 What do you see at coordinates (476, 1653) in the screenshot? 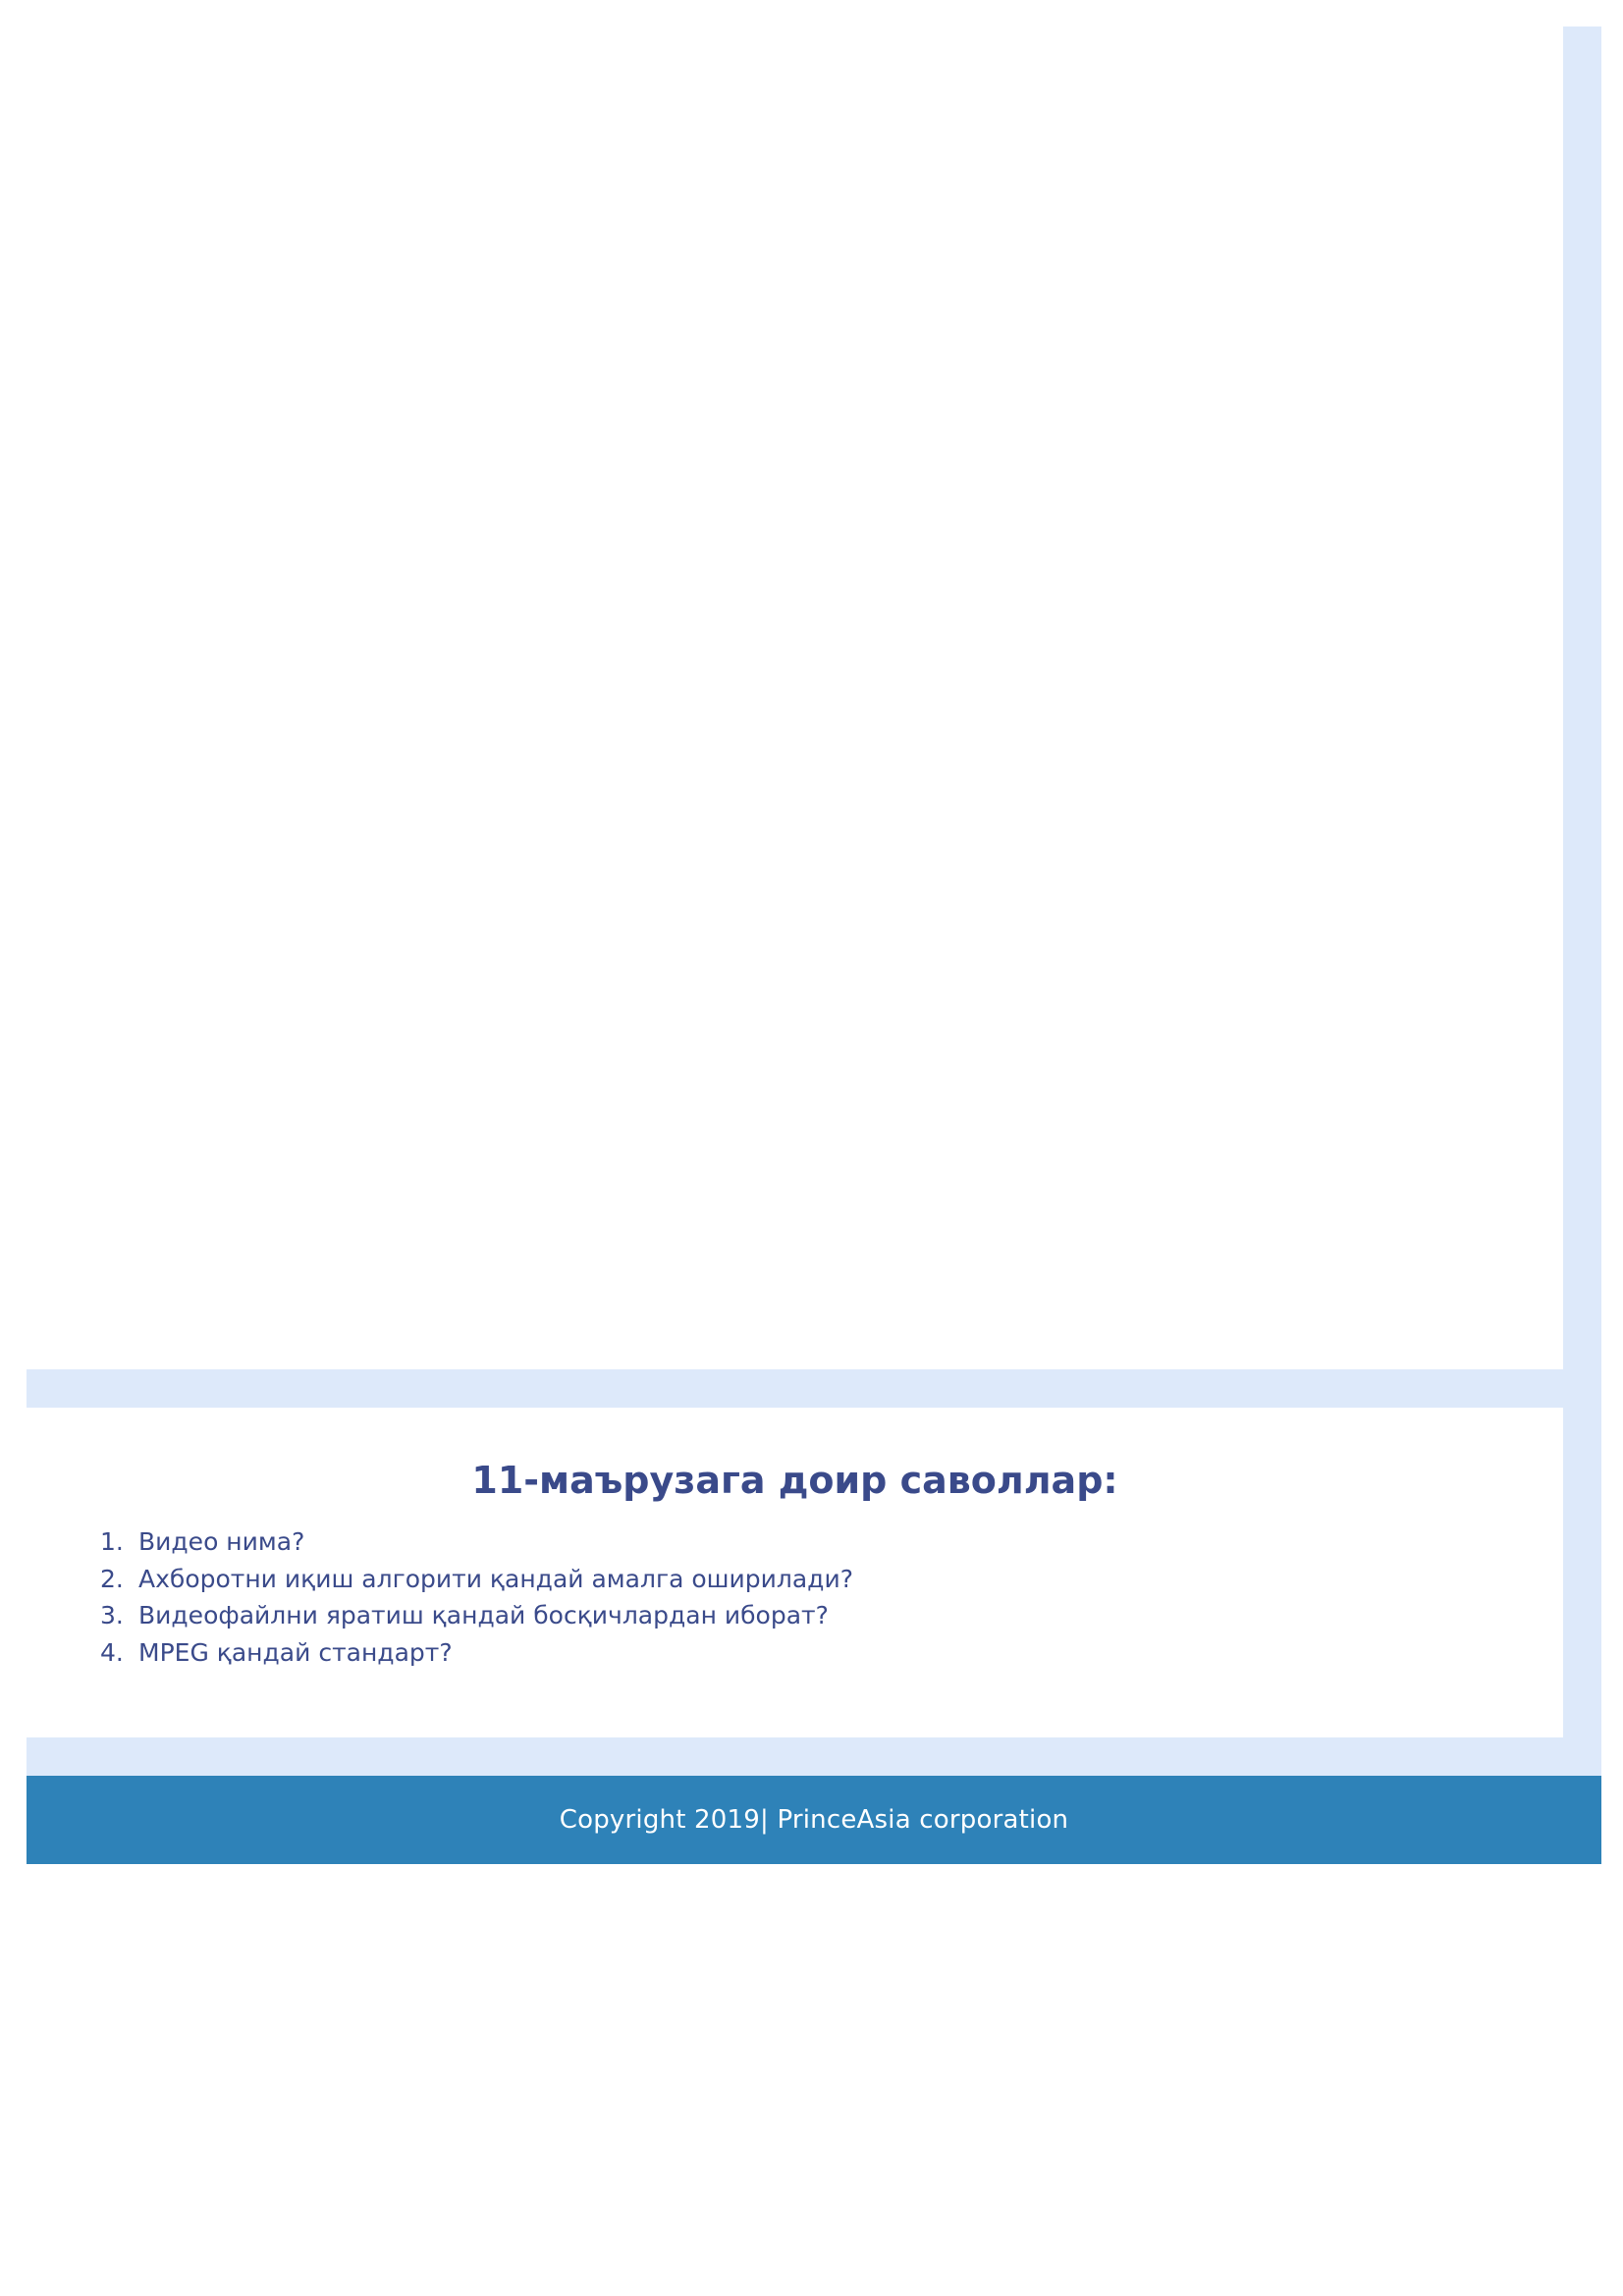
I see `question-item: 4. MPEG қандай стандарт?` at bounding box center [476, 1653].